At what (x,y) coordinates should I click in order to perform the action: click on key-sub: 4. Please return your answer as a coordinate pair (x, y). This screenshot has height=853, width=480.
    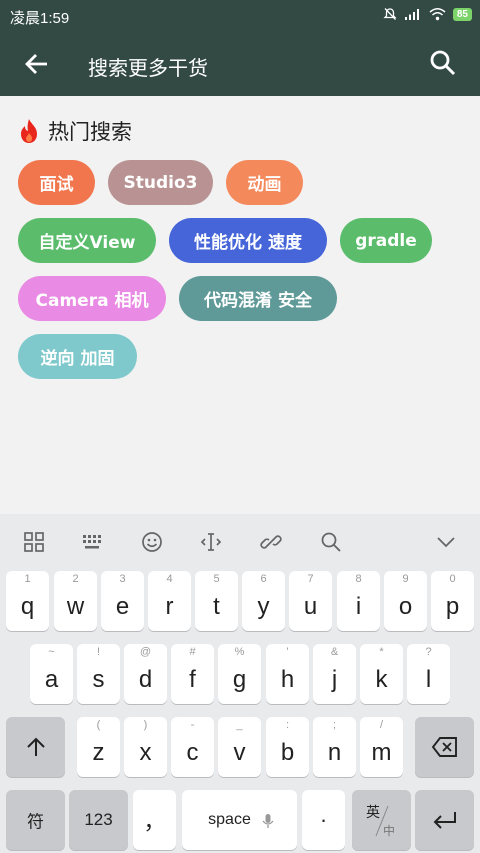
    Looking at the image, I should click on (169, 579).